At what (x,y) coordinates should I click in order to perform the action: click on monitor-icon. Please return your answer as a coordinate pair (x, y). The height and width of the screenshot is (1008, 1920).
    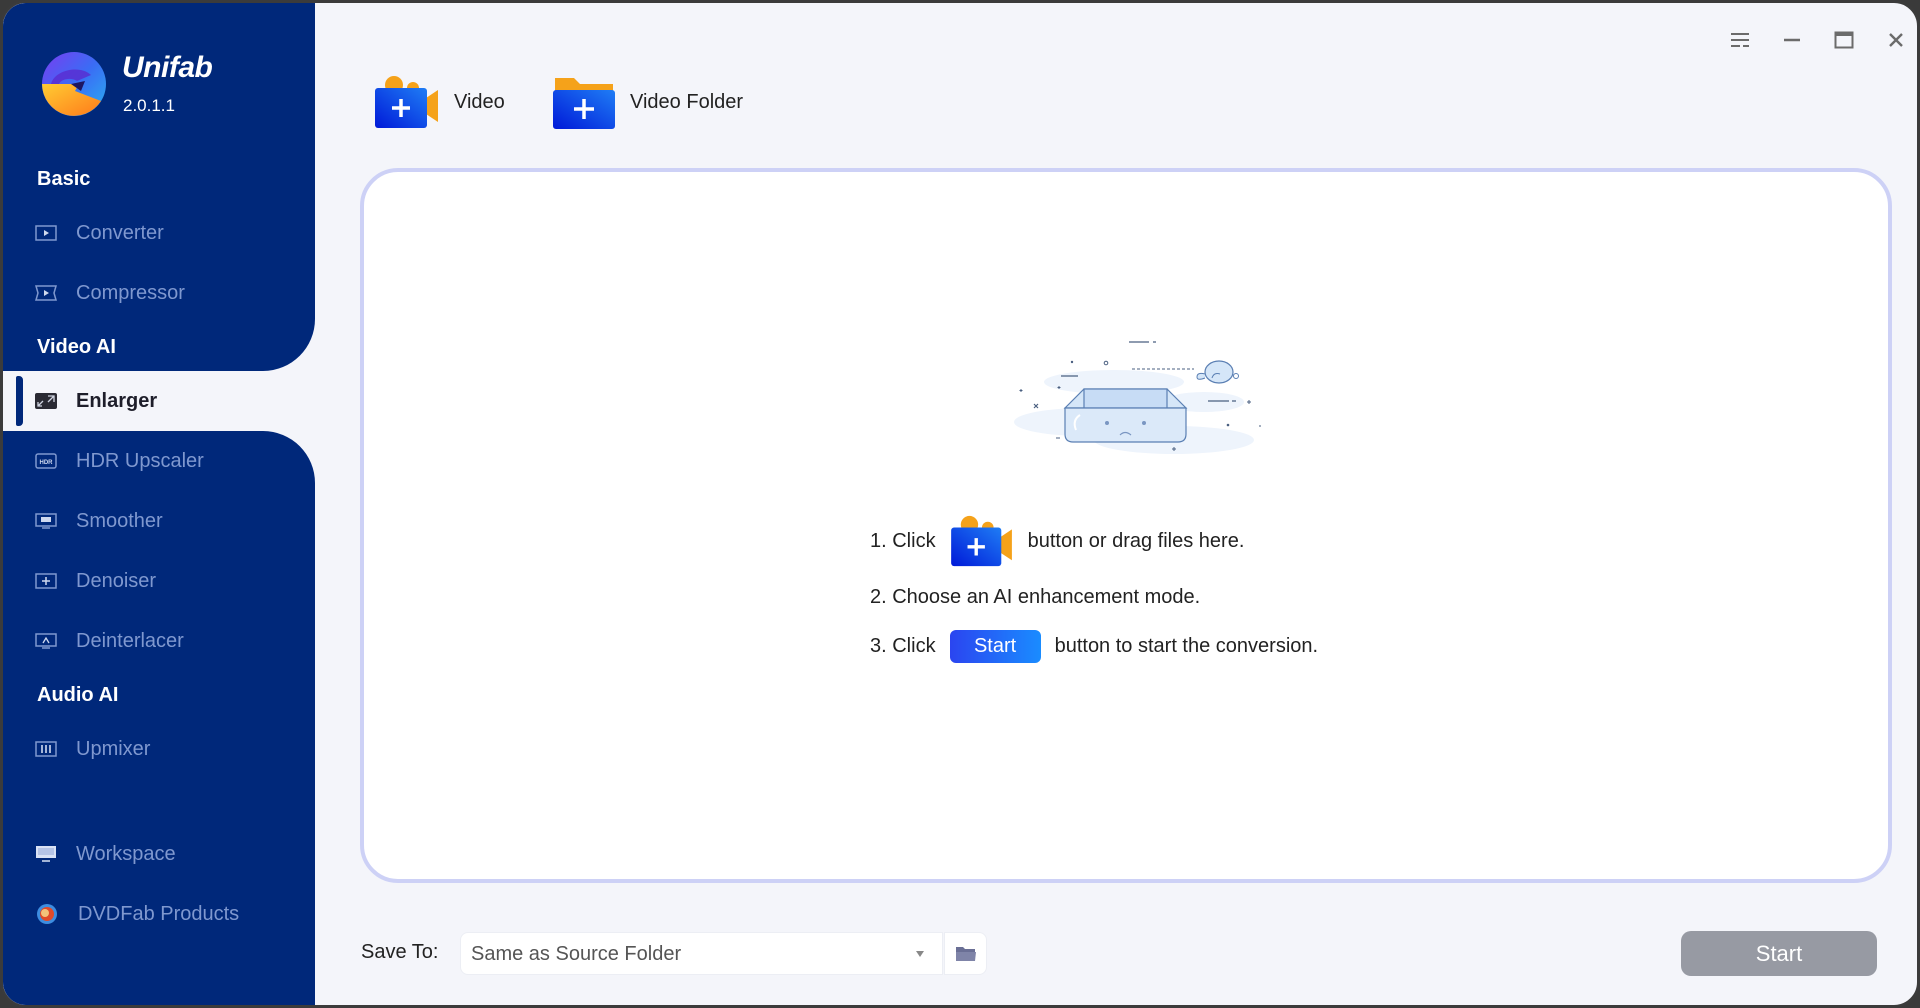
    Looking at the image, I should click on (46, 854).